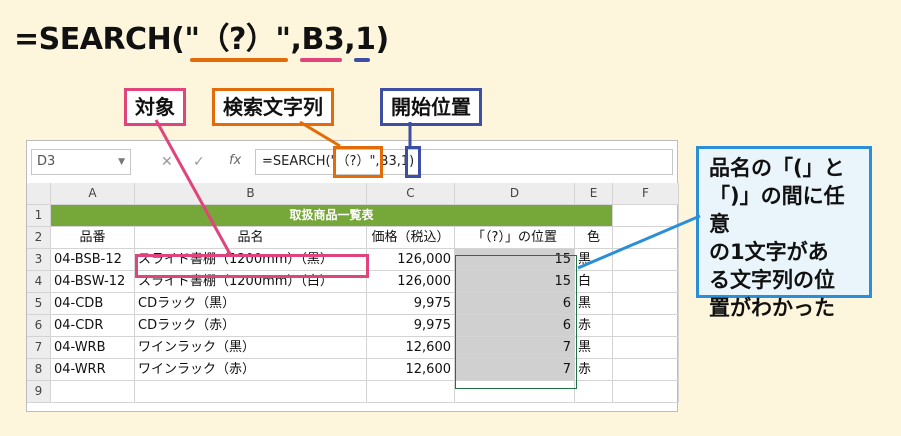 This screenshot has height=436, width=901. I want to click on target-leader, so click(193, 187).